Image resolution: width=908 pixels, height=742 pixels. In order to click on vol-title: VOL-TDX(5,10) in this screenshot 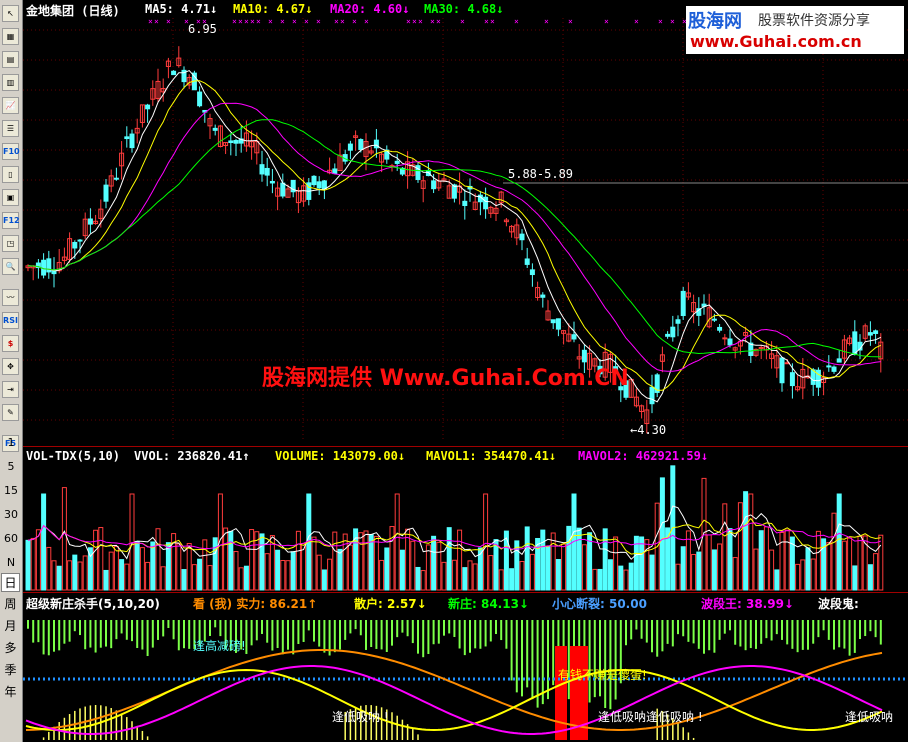, I will do `click(73, 456)`.